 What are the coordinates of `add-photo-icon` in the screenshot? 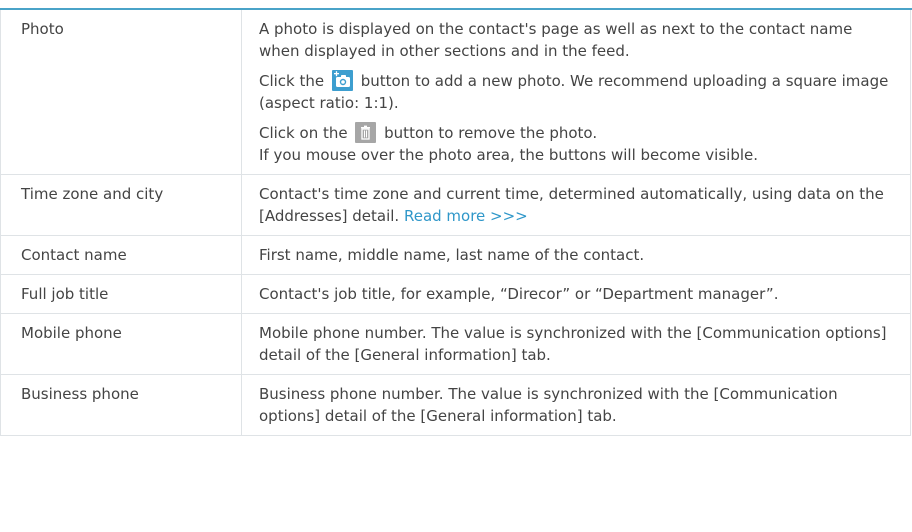 It's located at (342, 80).